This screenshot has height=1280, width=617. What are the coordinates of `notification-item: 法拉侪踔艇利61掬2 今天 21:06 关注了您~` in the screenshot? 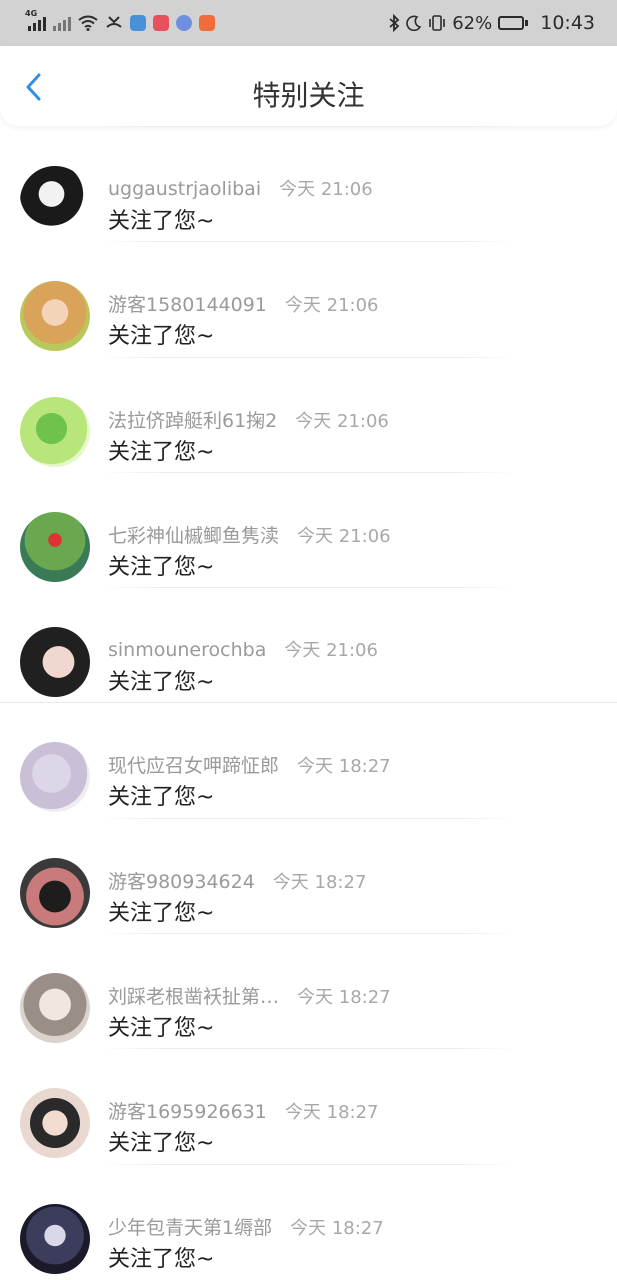 It's located at (308, 414).